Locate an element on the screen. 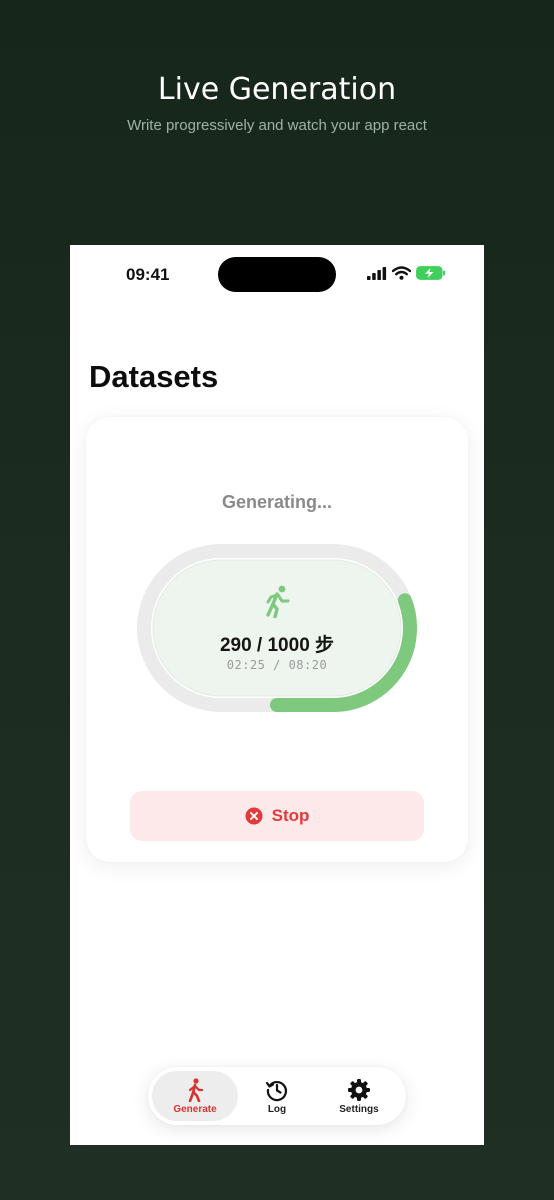  status-icons is located at coordinates (406, 273).